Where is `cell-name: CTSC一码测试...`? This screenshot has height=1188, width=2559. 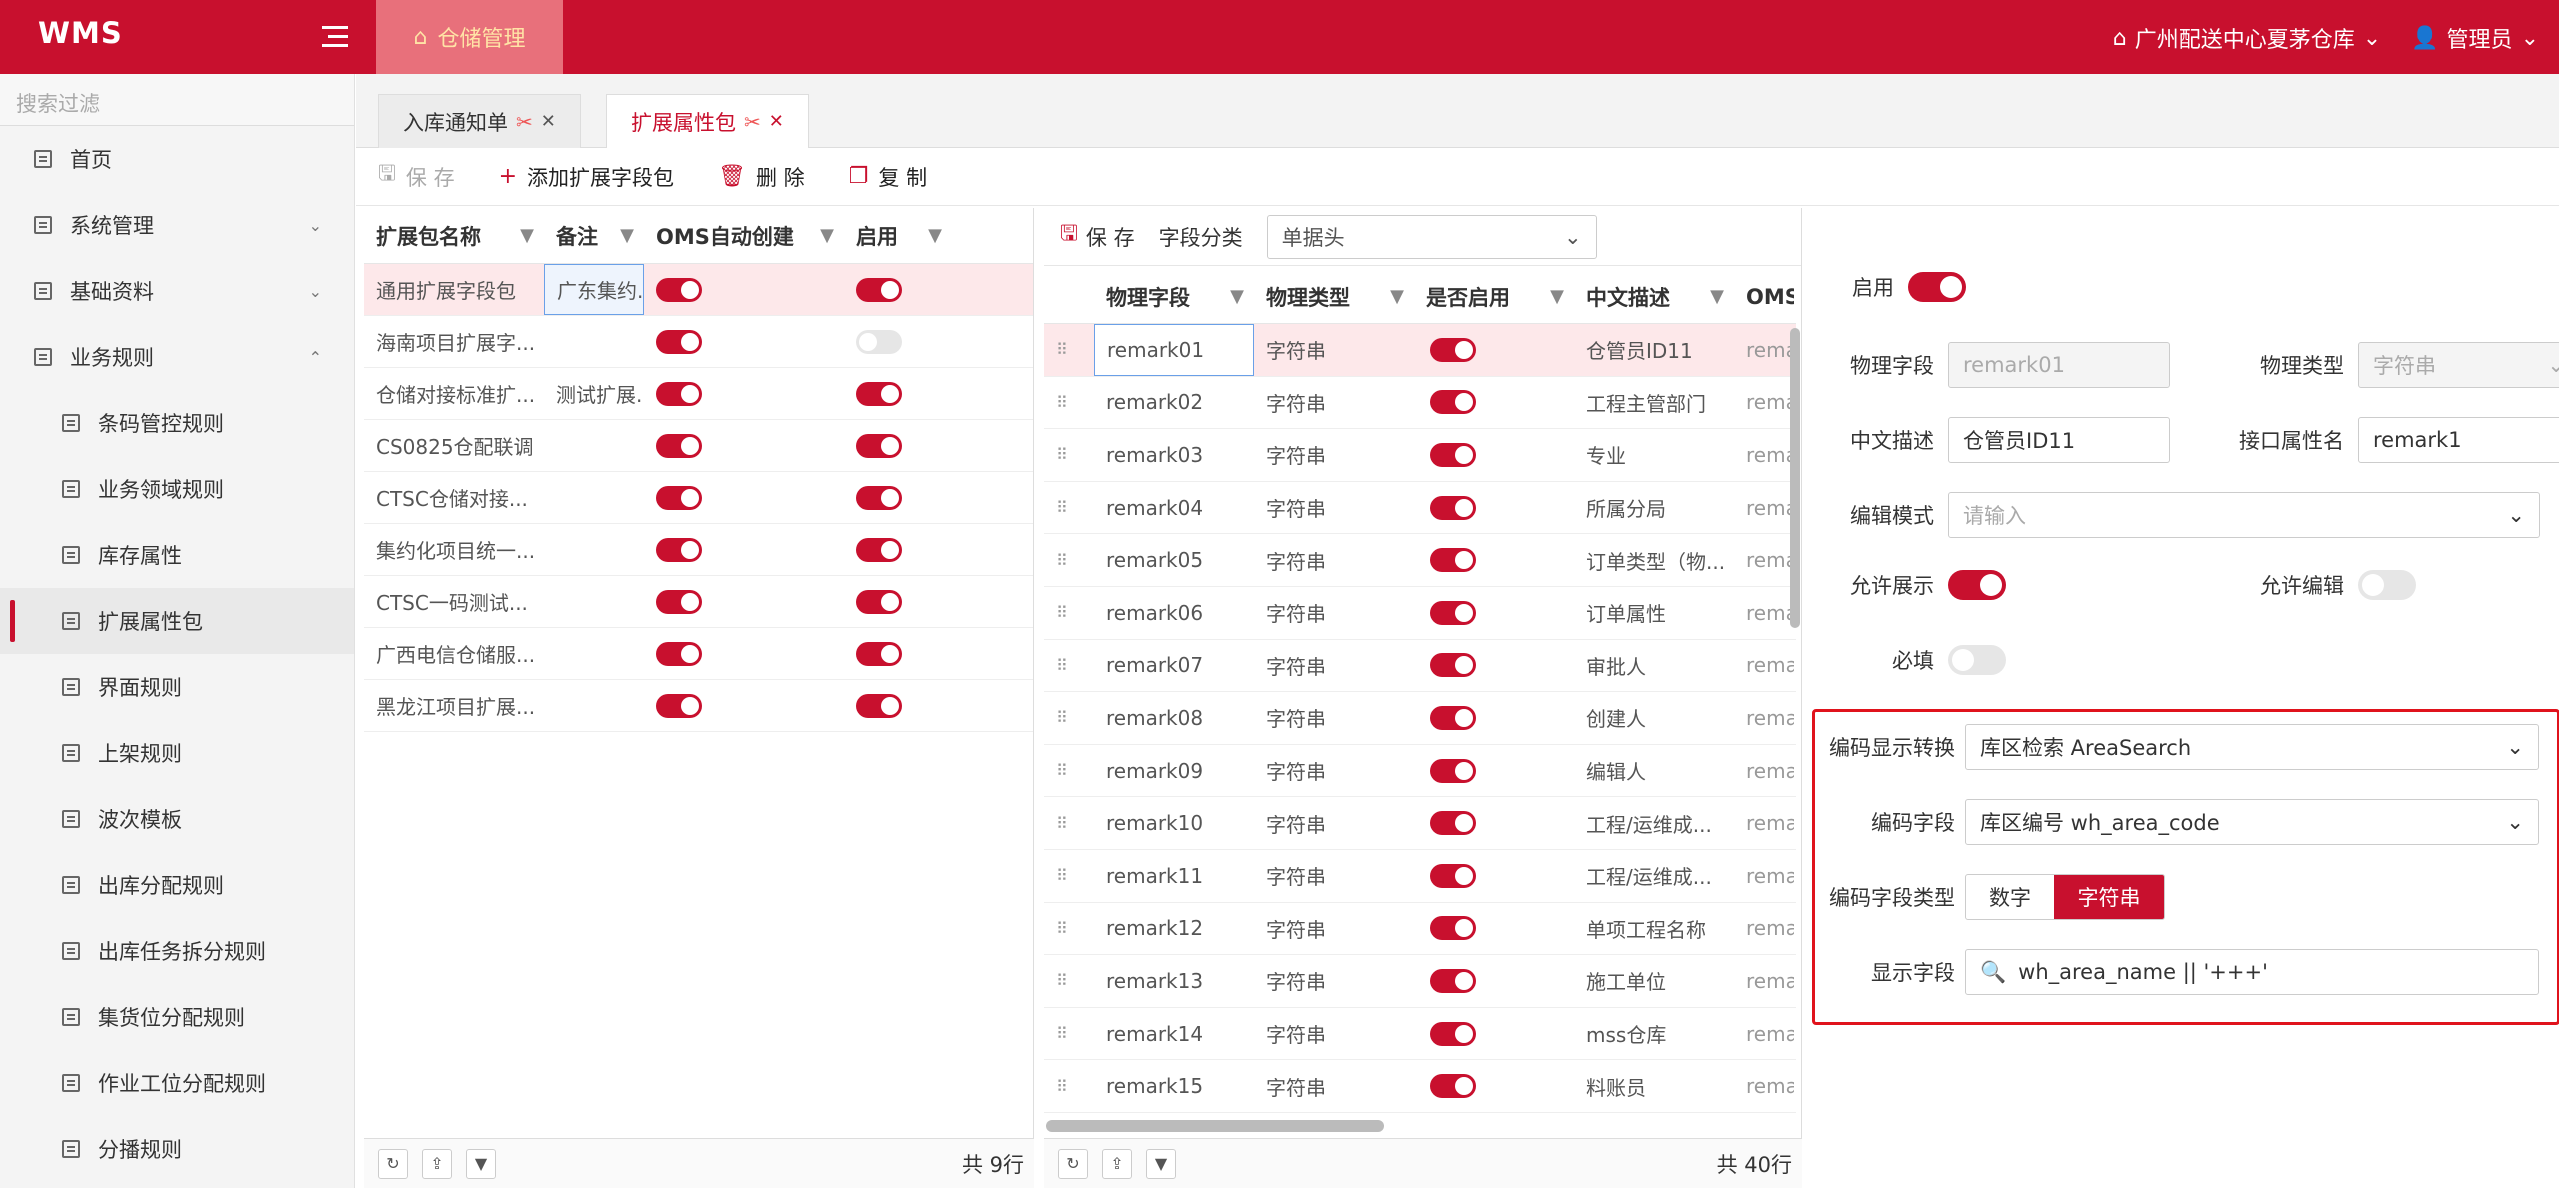 cell-name: CTSC一码测试... is located at coordinates (454, 601).